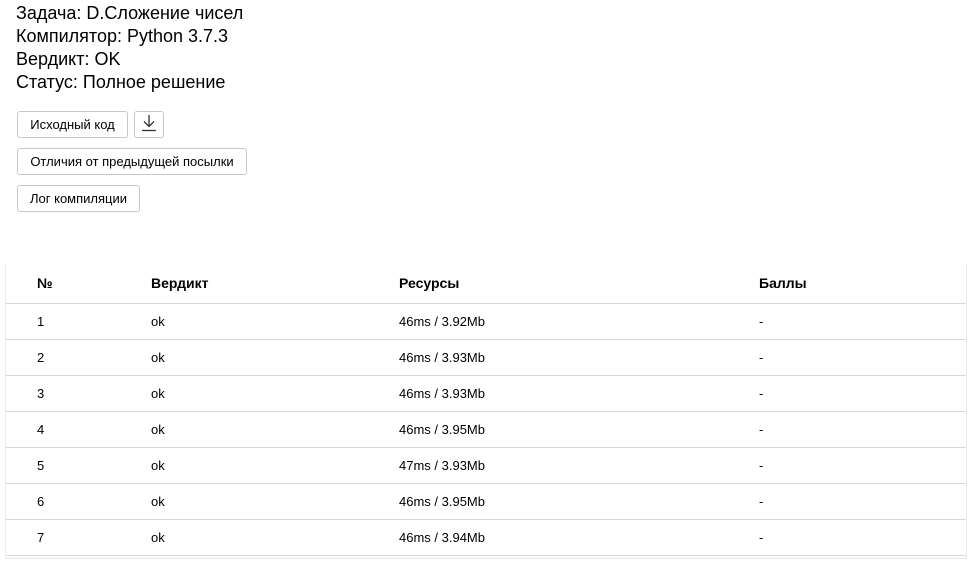 This screenshot has width=973, height=565. Describe the element at coordinates (41, 393) in the screenshot. I see `row-num: 3` at that location.